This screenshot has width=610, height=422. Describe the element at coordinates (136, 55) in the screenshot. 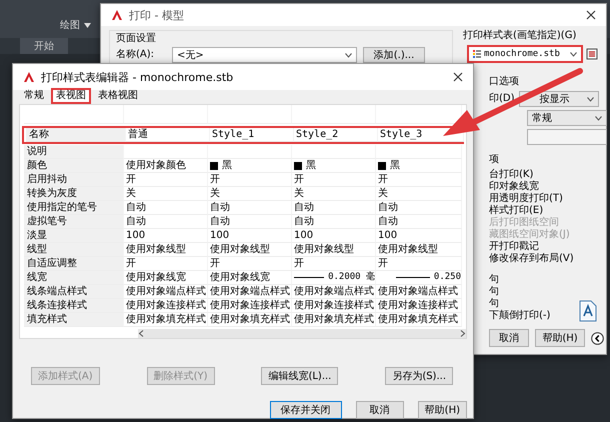

I see `field-label: 名称(A):` at that location.